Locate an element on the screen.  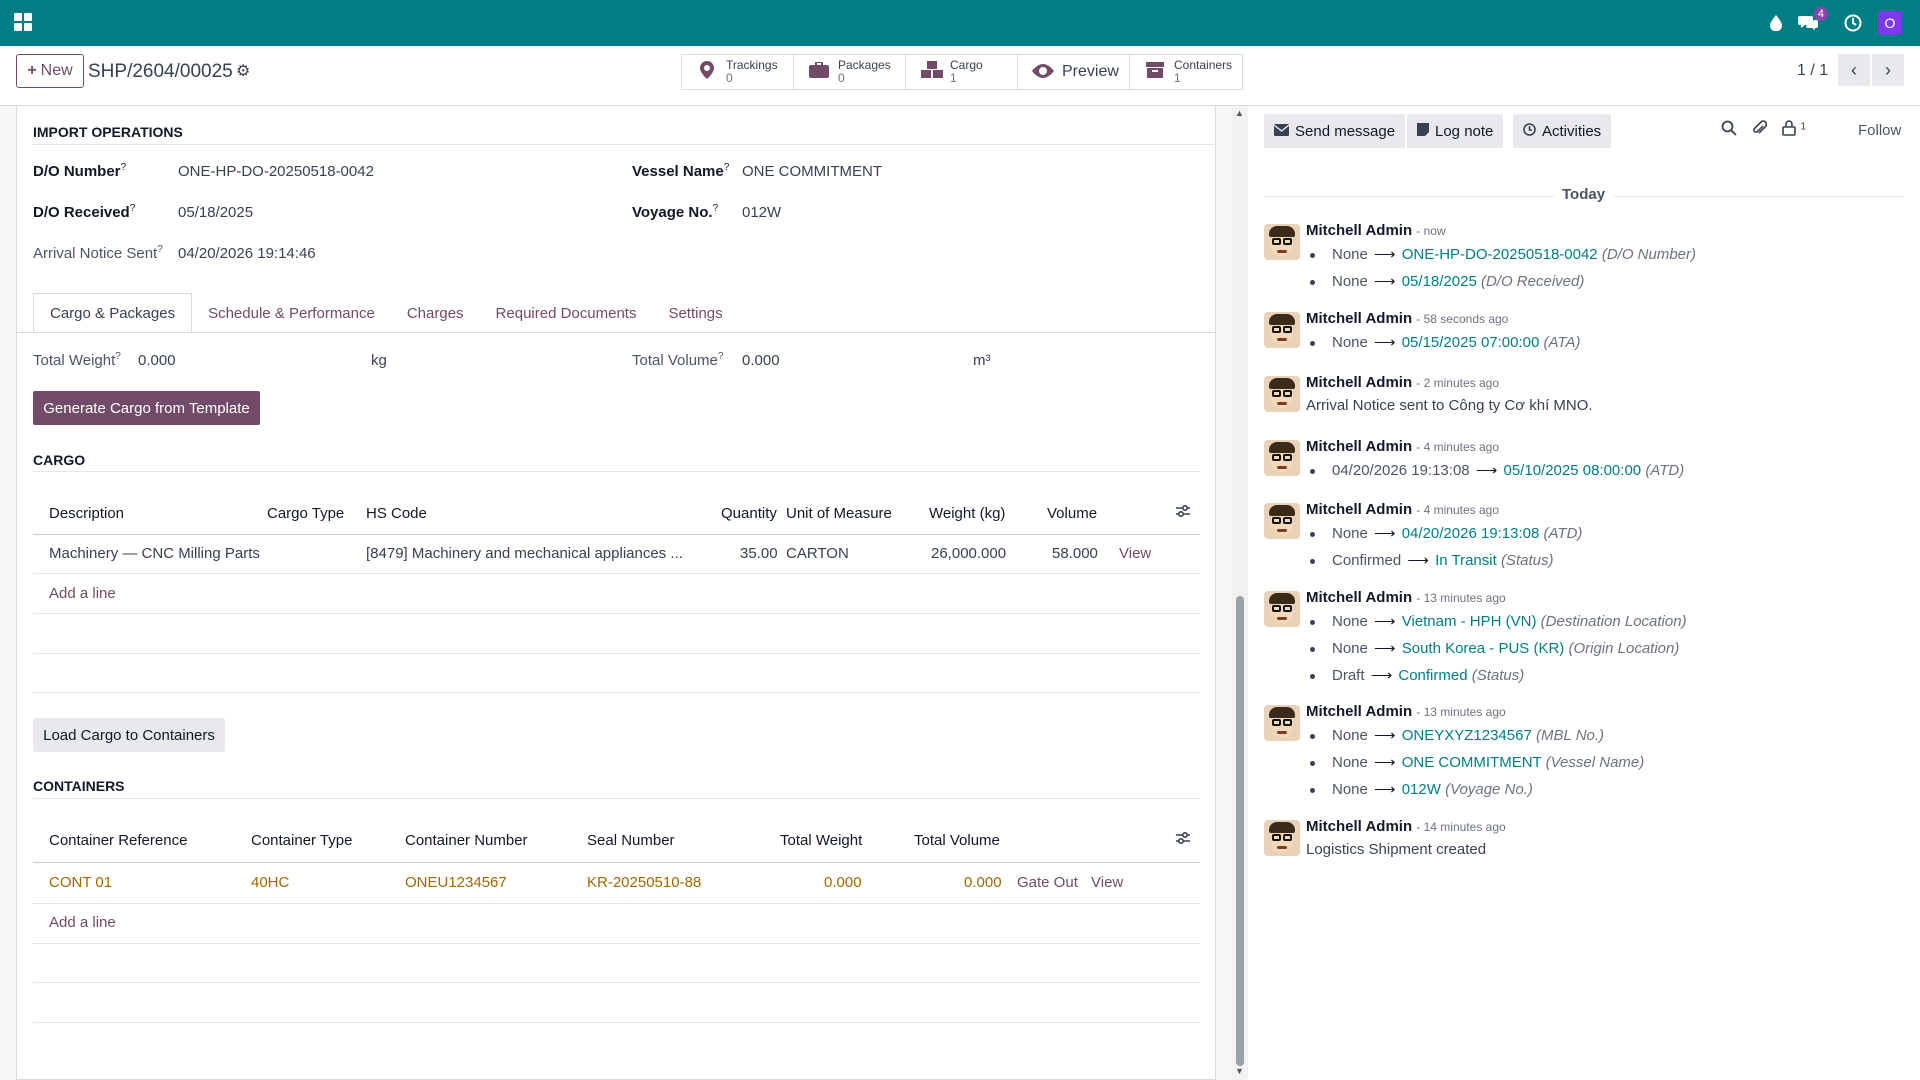
cargo-header-volume: Volume is located at coordinates (1072, 513).